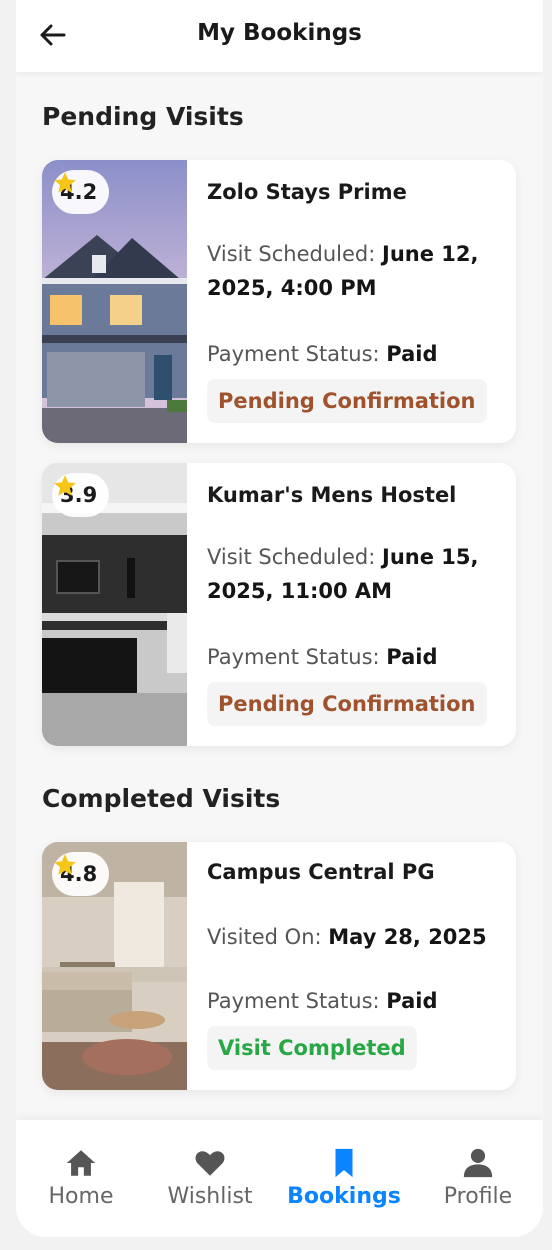 The image size is (552, 1250). Describe the element at coordinates (210, 1163) in the screenshot. I see `heart-icon` at that location.